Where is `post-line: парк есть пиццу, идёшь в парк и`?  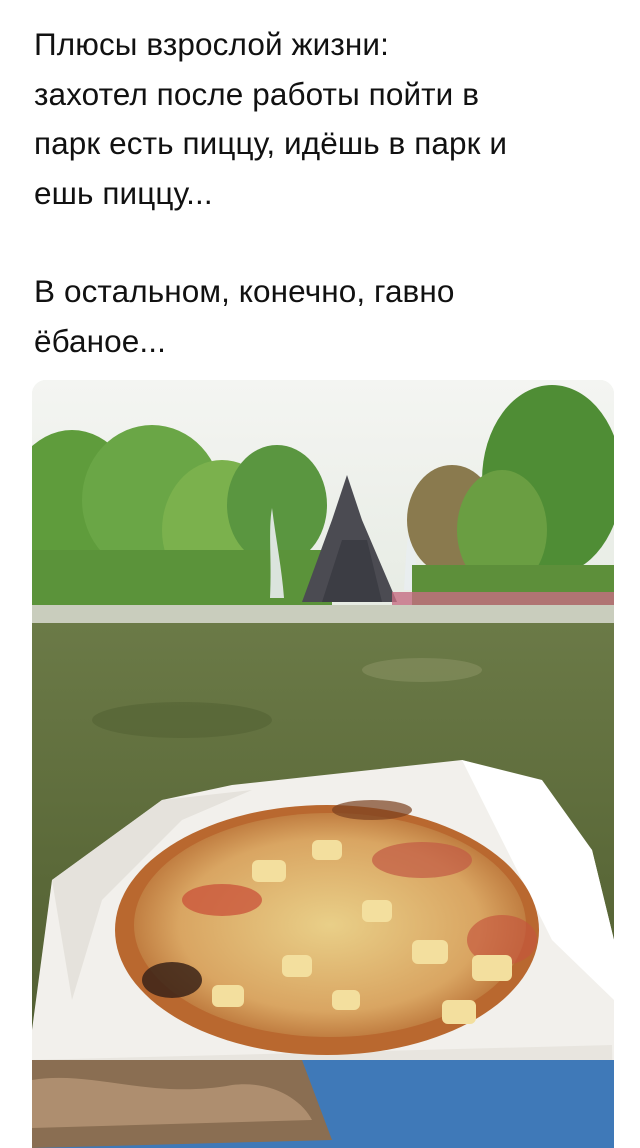 post-line: парк есть пиццу, идёшь в парк и is located at coordinates (271, 143).